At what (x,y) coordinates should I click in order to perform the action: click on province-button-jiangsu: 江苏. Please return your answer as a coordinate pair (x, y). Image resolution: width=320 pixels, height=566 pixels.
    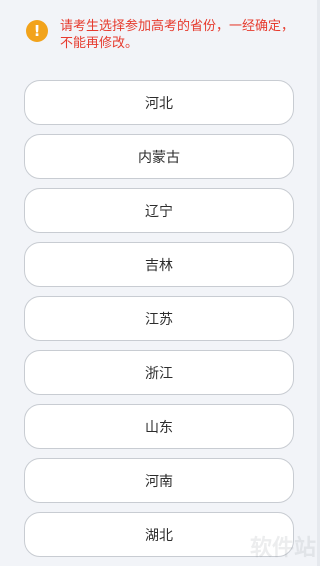
    Looking at the image, I should click on (159, 318).